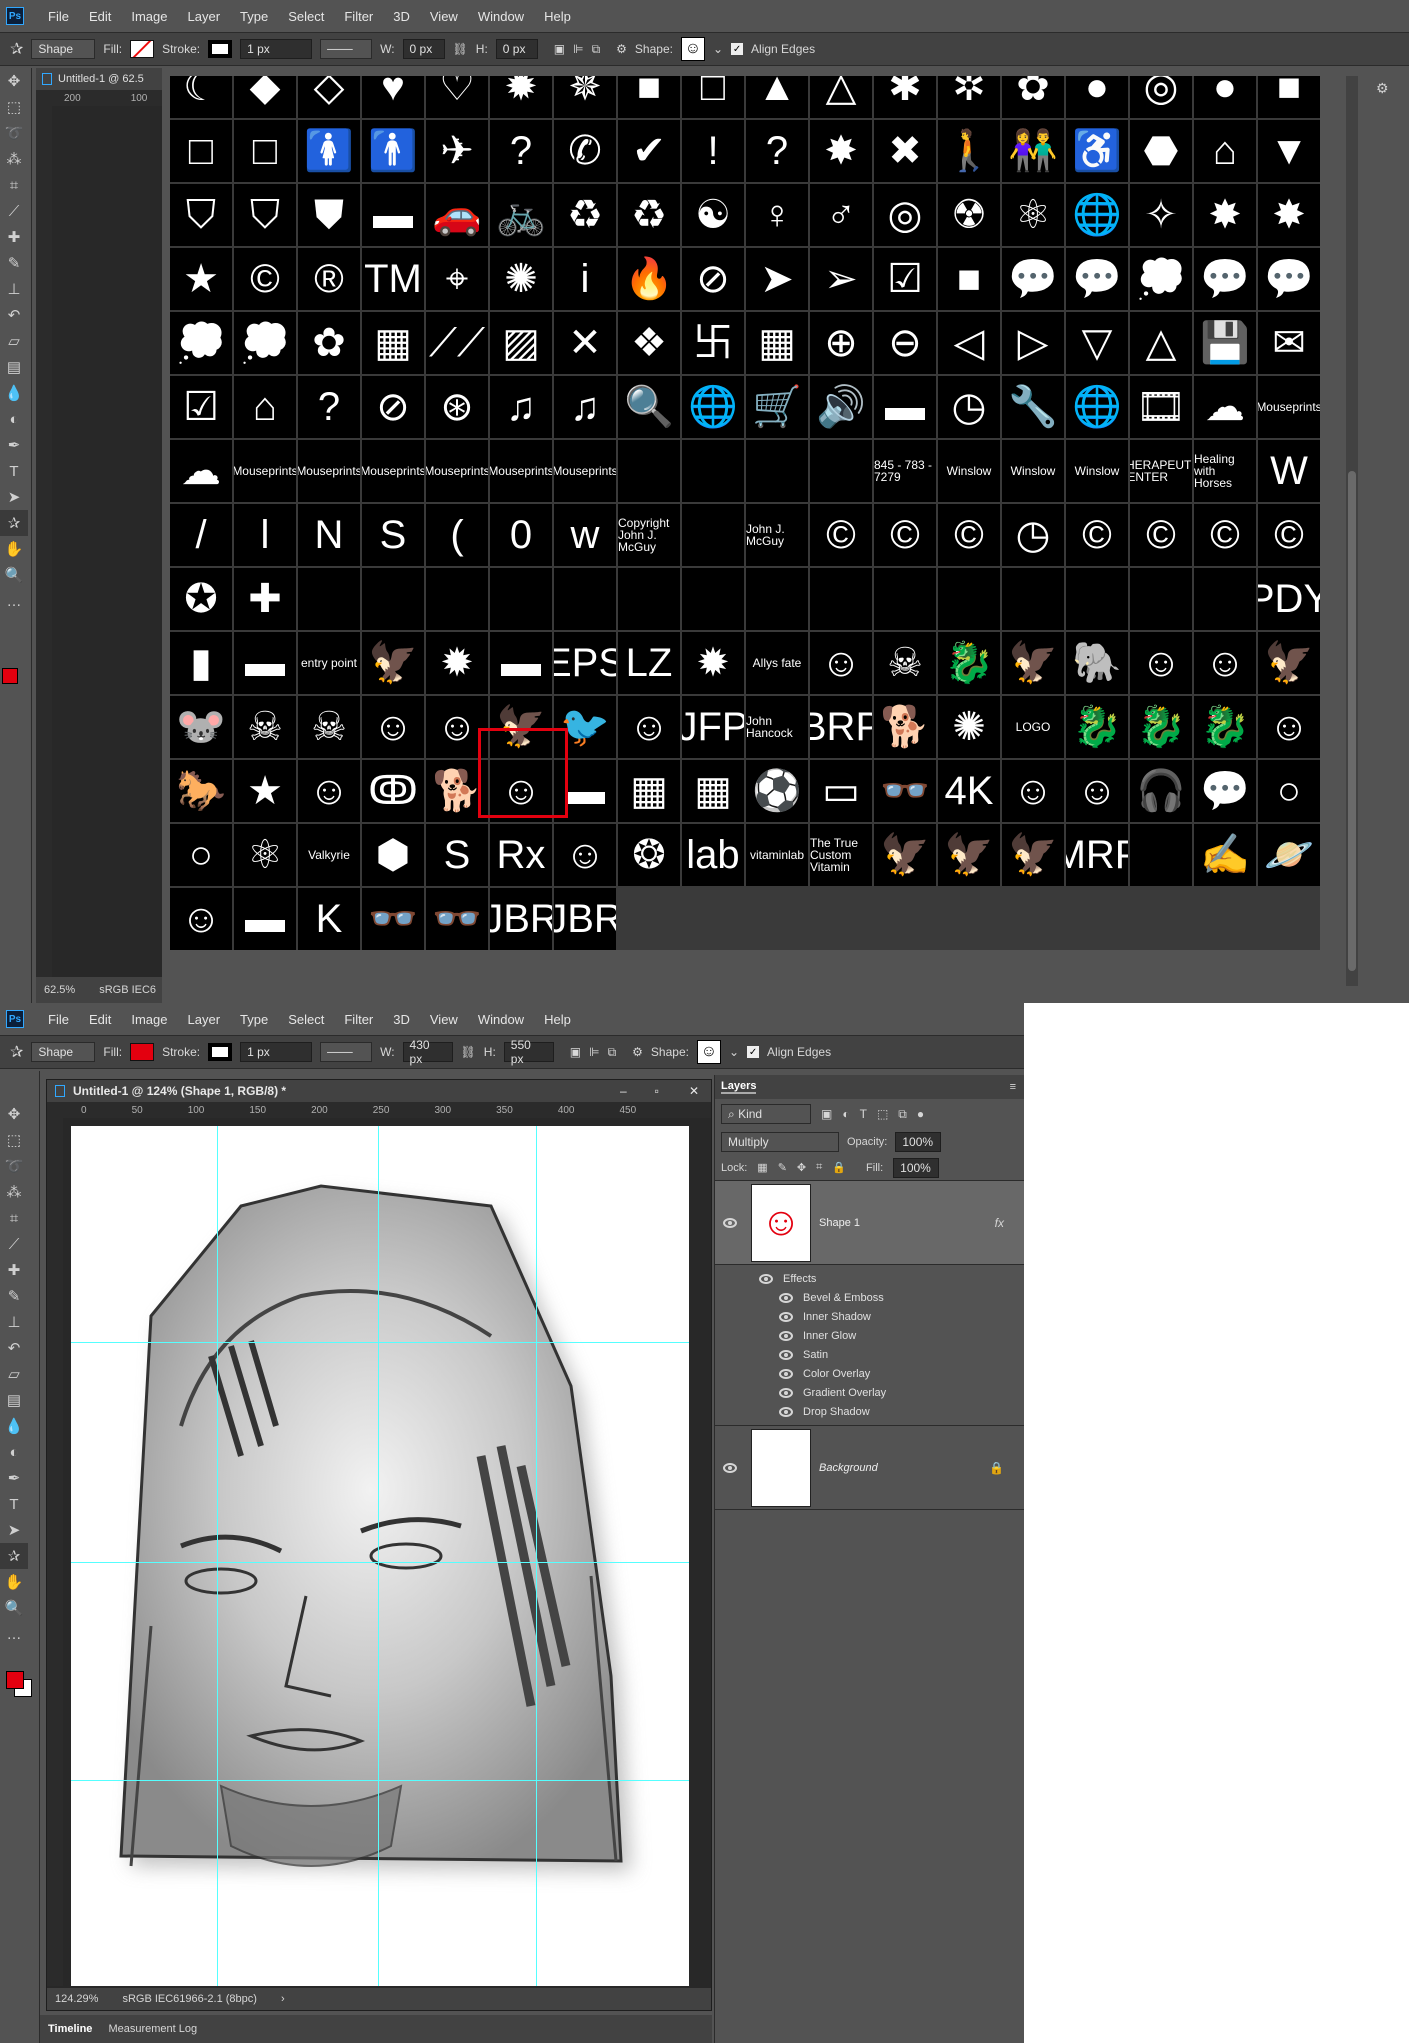  I want to click on lock-all-icon: 🔒, so click(839, 1167).